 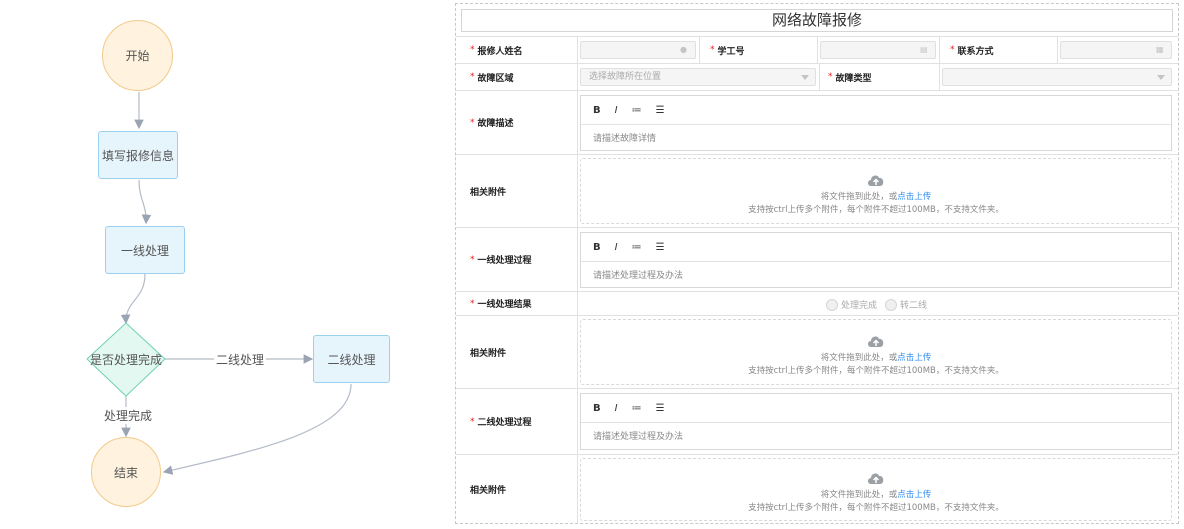 I want to click on student-id-label: * 学工号, so click(x=727, y=51).